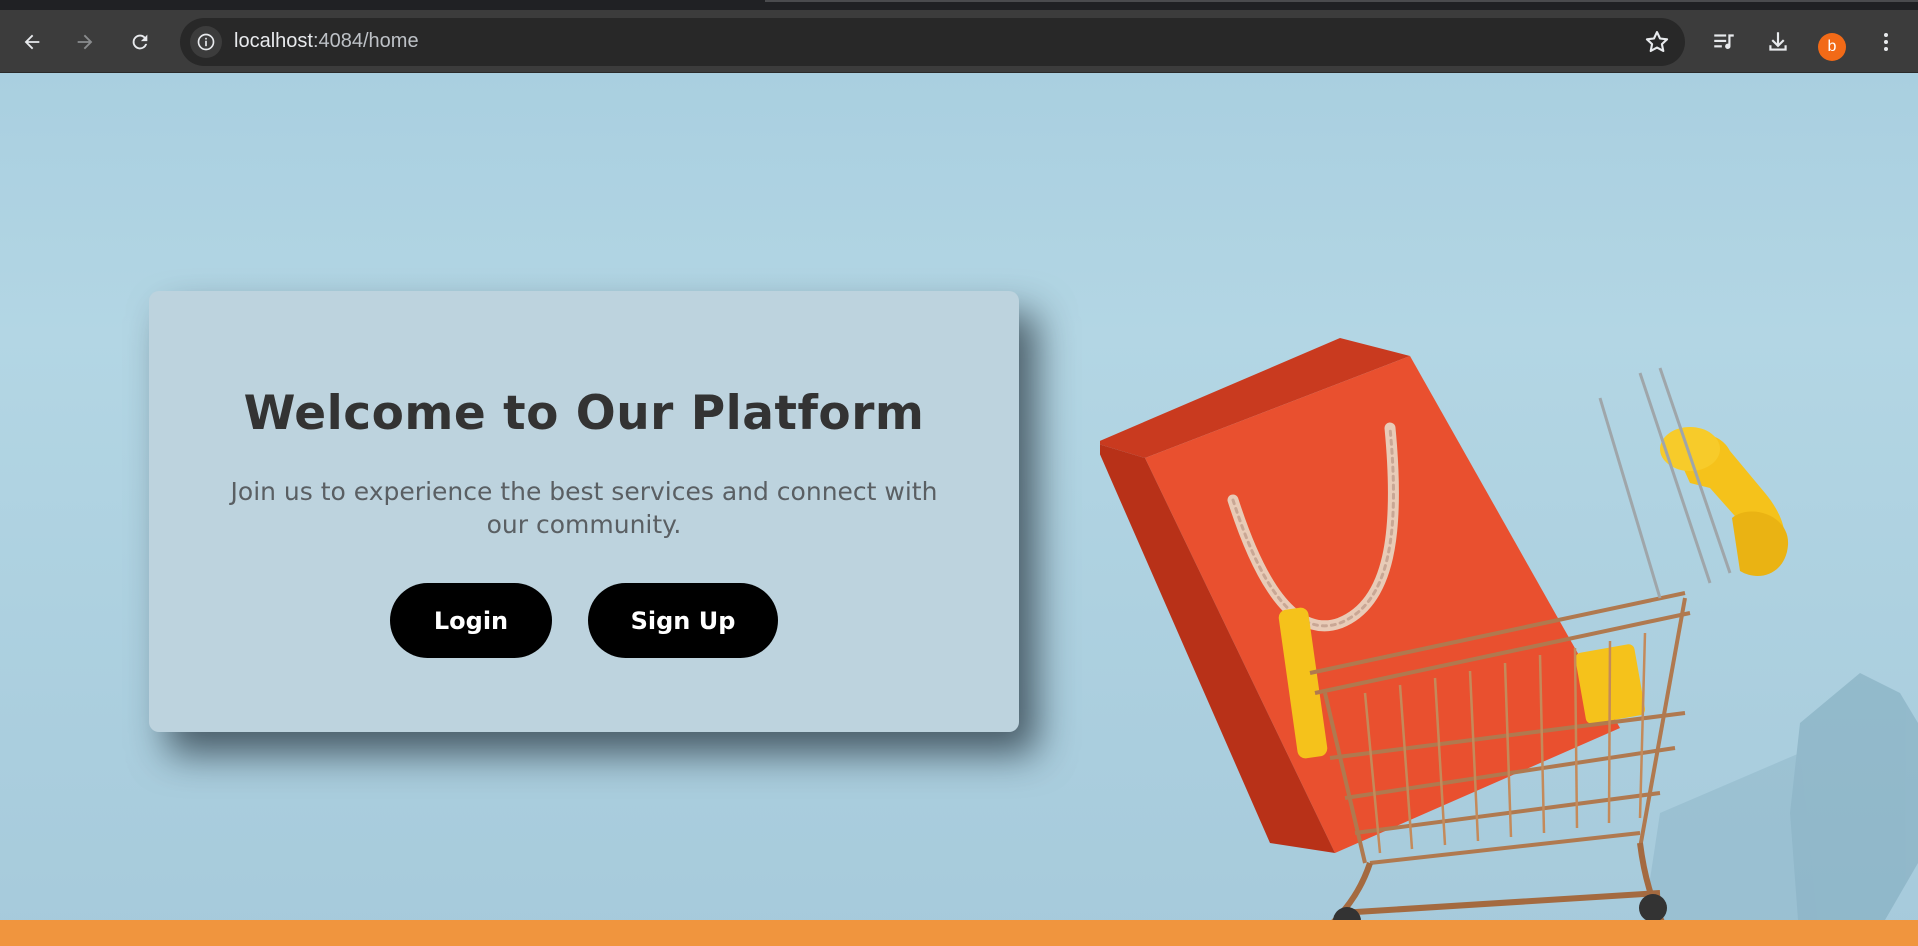 The image size is (1918, 946). I want to click on browser-toolbar: localhost:4084/home b, so click(959, 41).